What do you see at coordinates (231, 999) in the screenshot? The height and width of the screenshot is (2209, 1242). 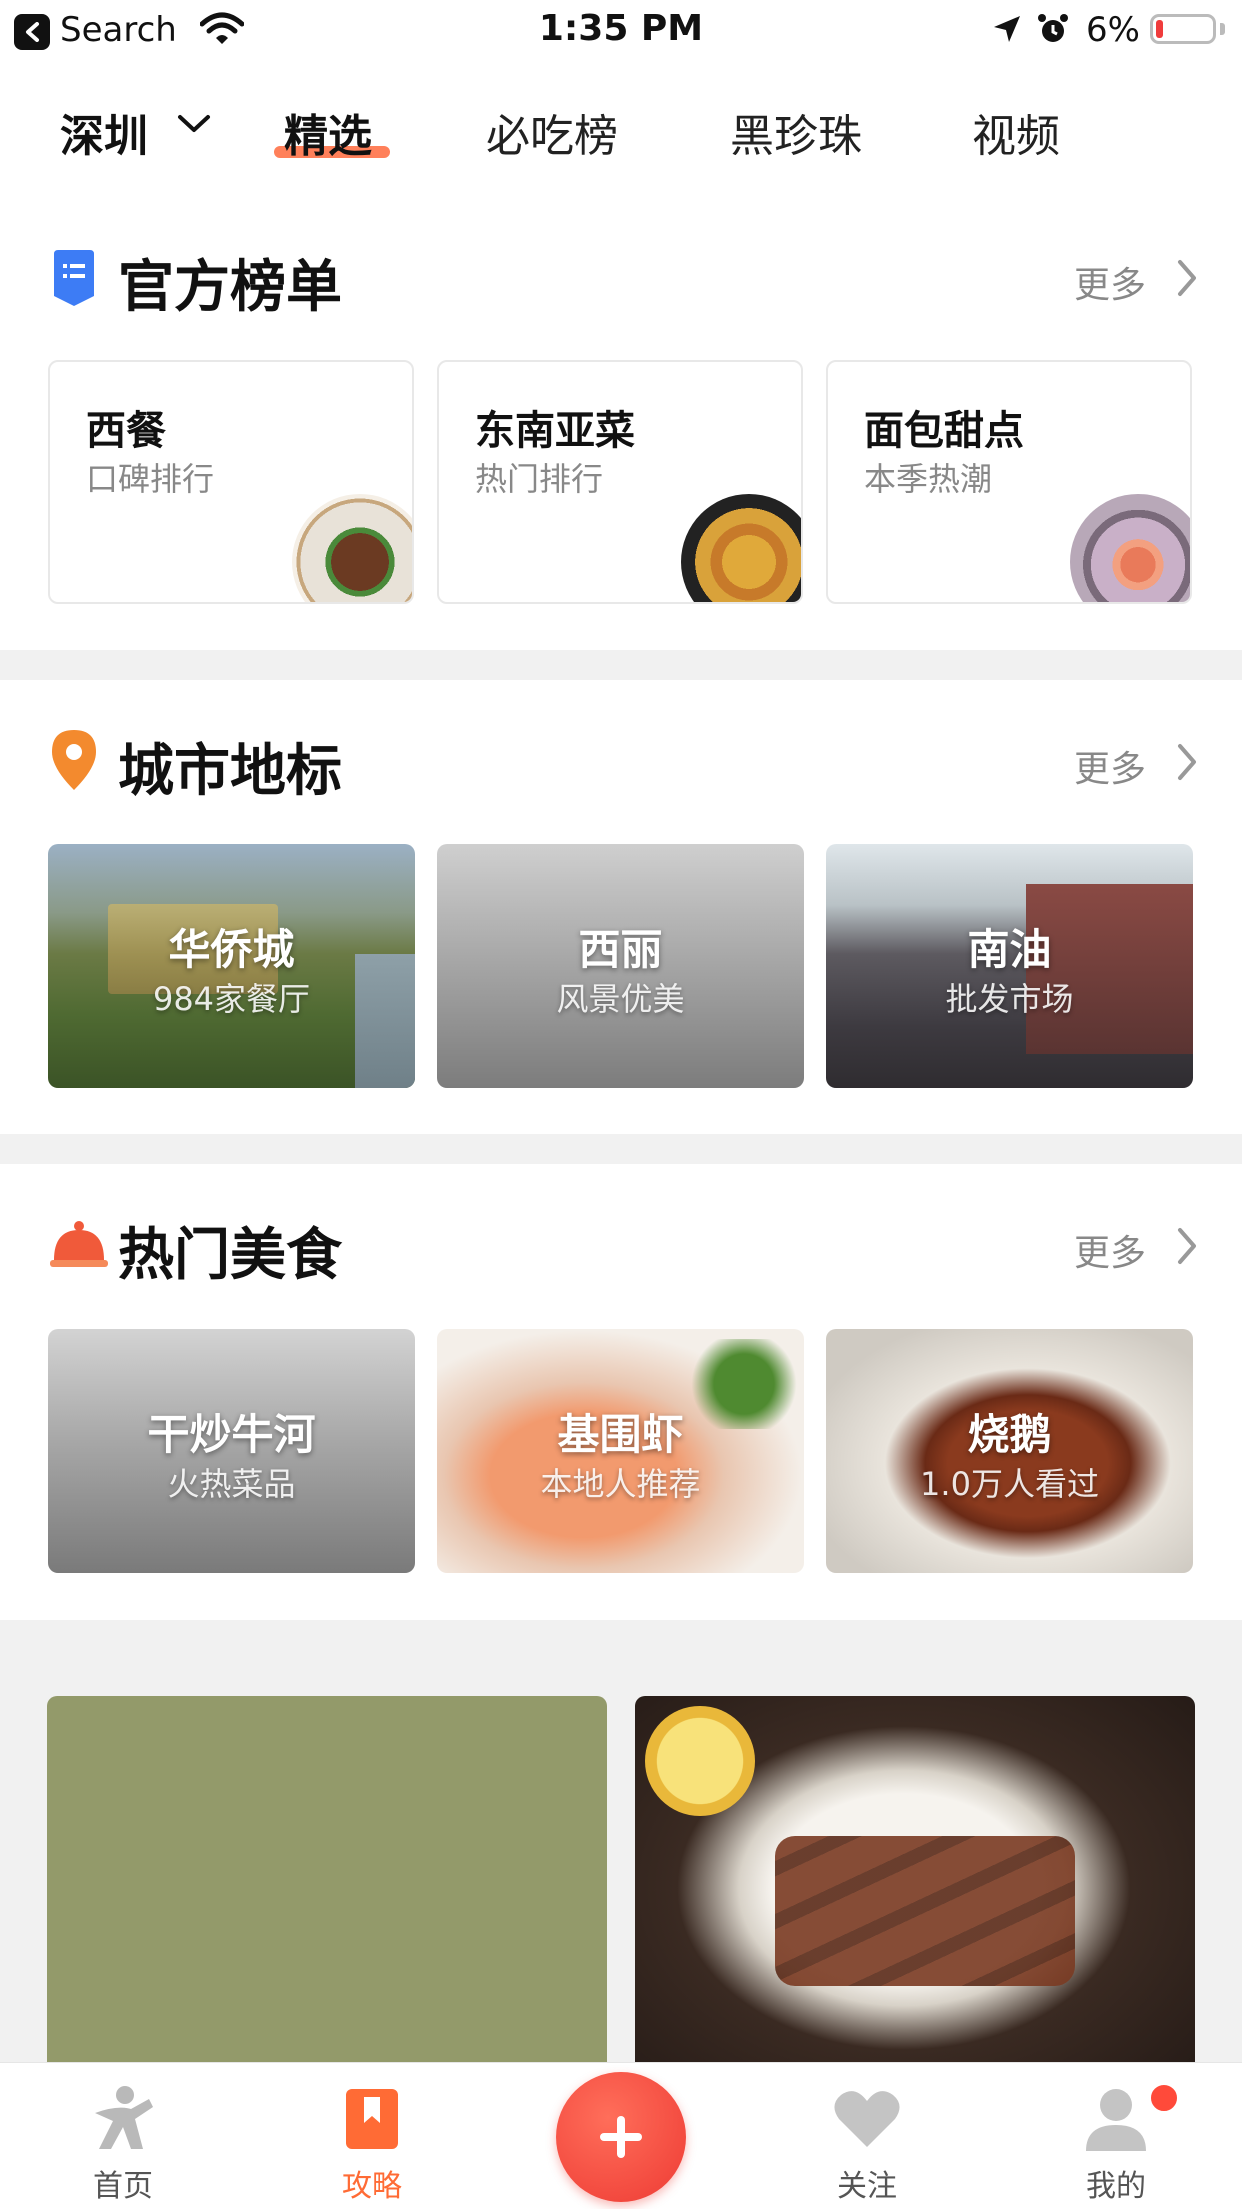 I see `tile-subtitle: 984家餐厅` at bounding box center [231, 999].